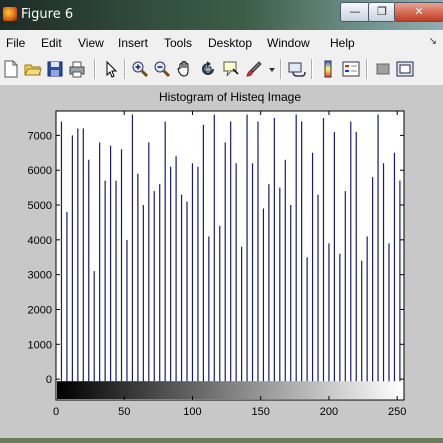 Image resolution: width=443 pixels, height=443 pixels. What do you see at coordinates (40, 345) in the screenshot?
I see `y-tick-label: 1000` at bounding box center [40, 345].